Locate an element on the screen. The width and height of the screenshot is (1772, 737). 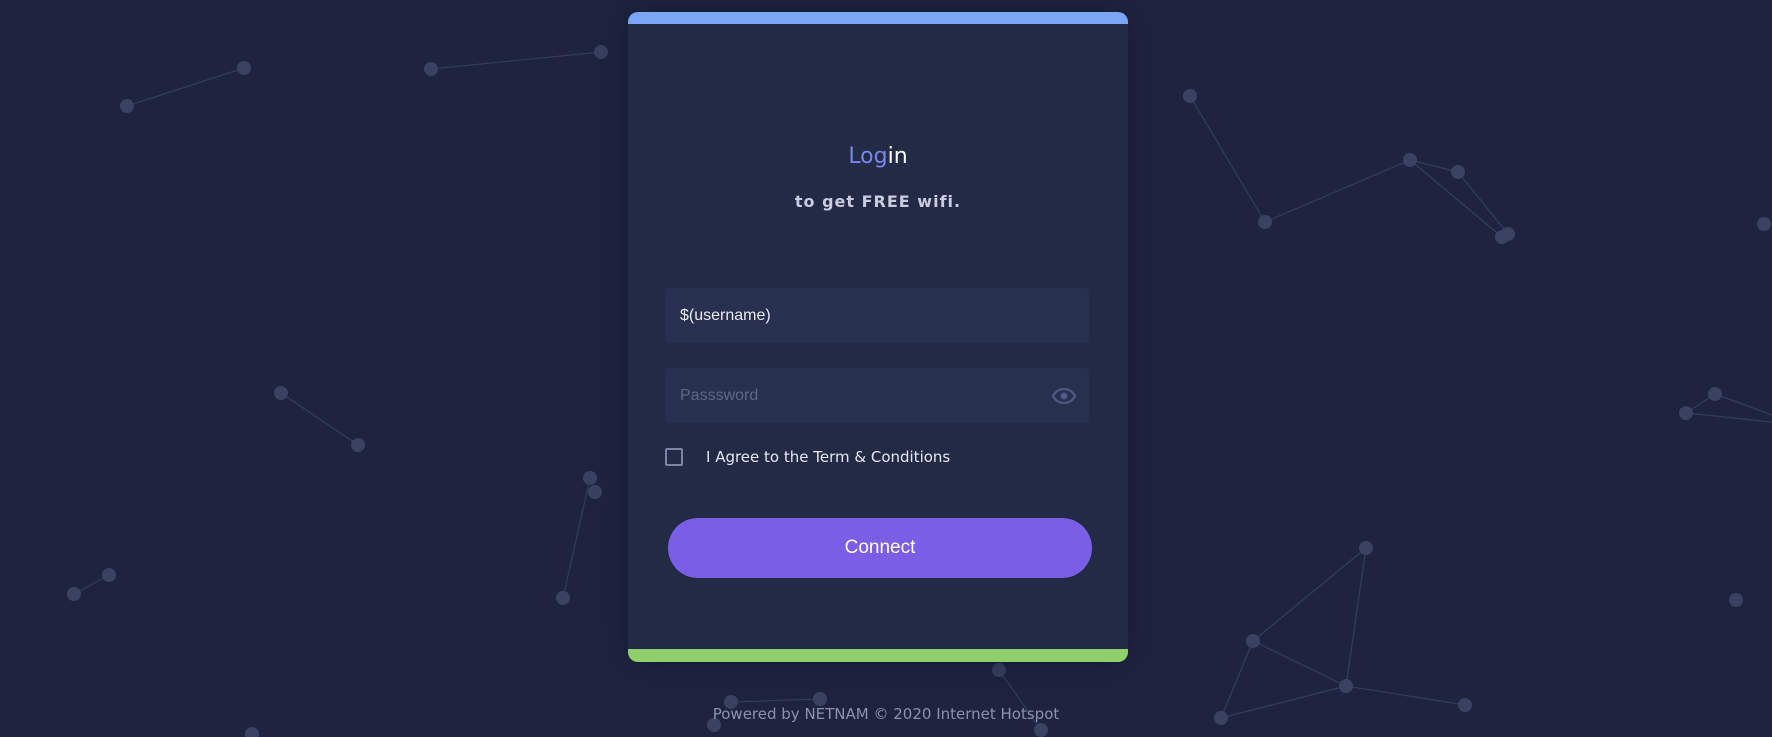
login-title: Login is located at coordinates (878, 156).